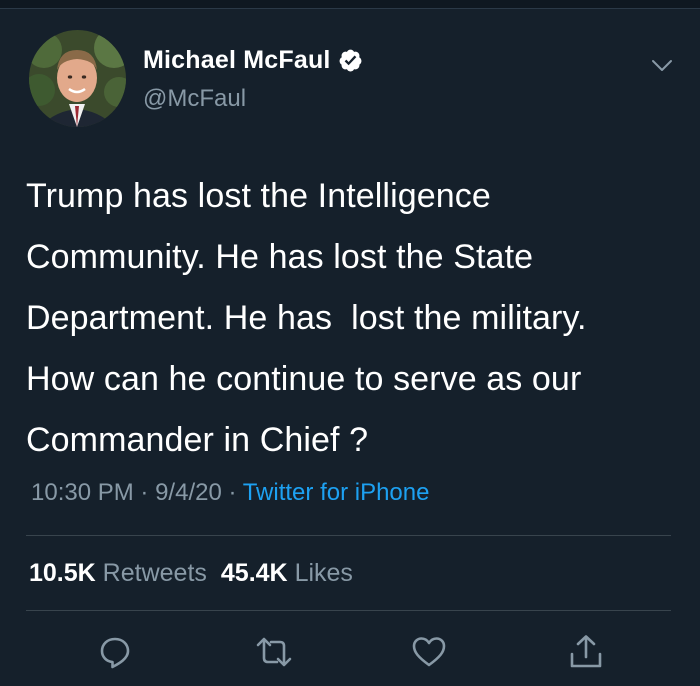 This screenshot has width=700, height=686. Describe the element at coordinates (188, 492) in the screenshot. I see `tweet-date: 9/4/20` at that location.